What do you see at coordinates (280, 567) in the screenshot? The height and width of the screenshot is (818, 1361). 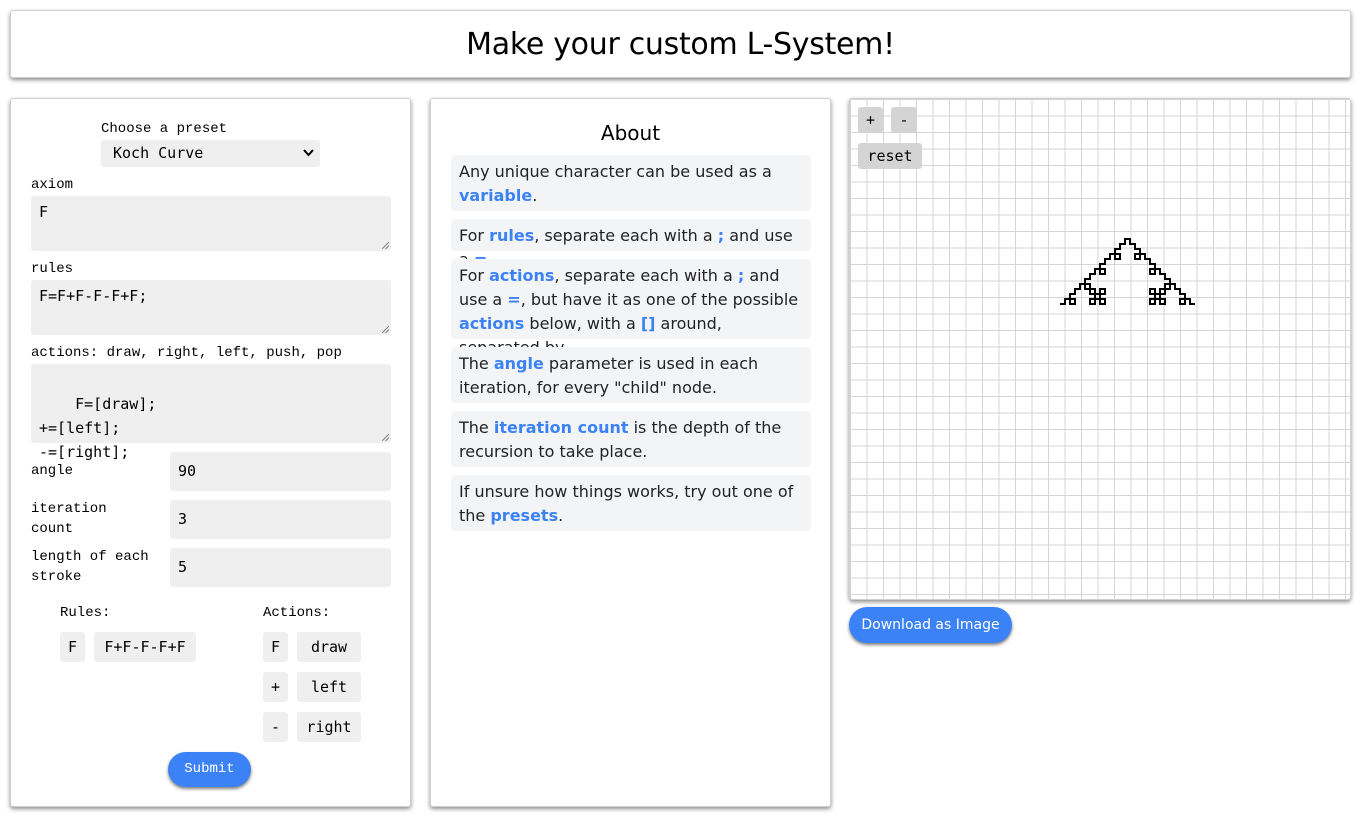 I see `length-input: 5` at bounding box center [280, 567].